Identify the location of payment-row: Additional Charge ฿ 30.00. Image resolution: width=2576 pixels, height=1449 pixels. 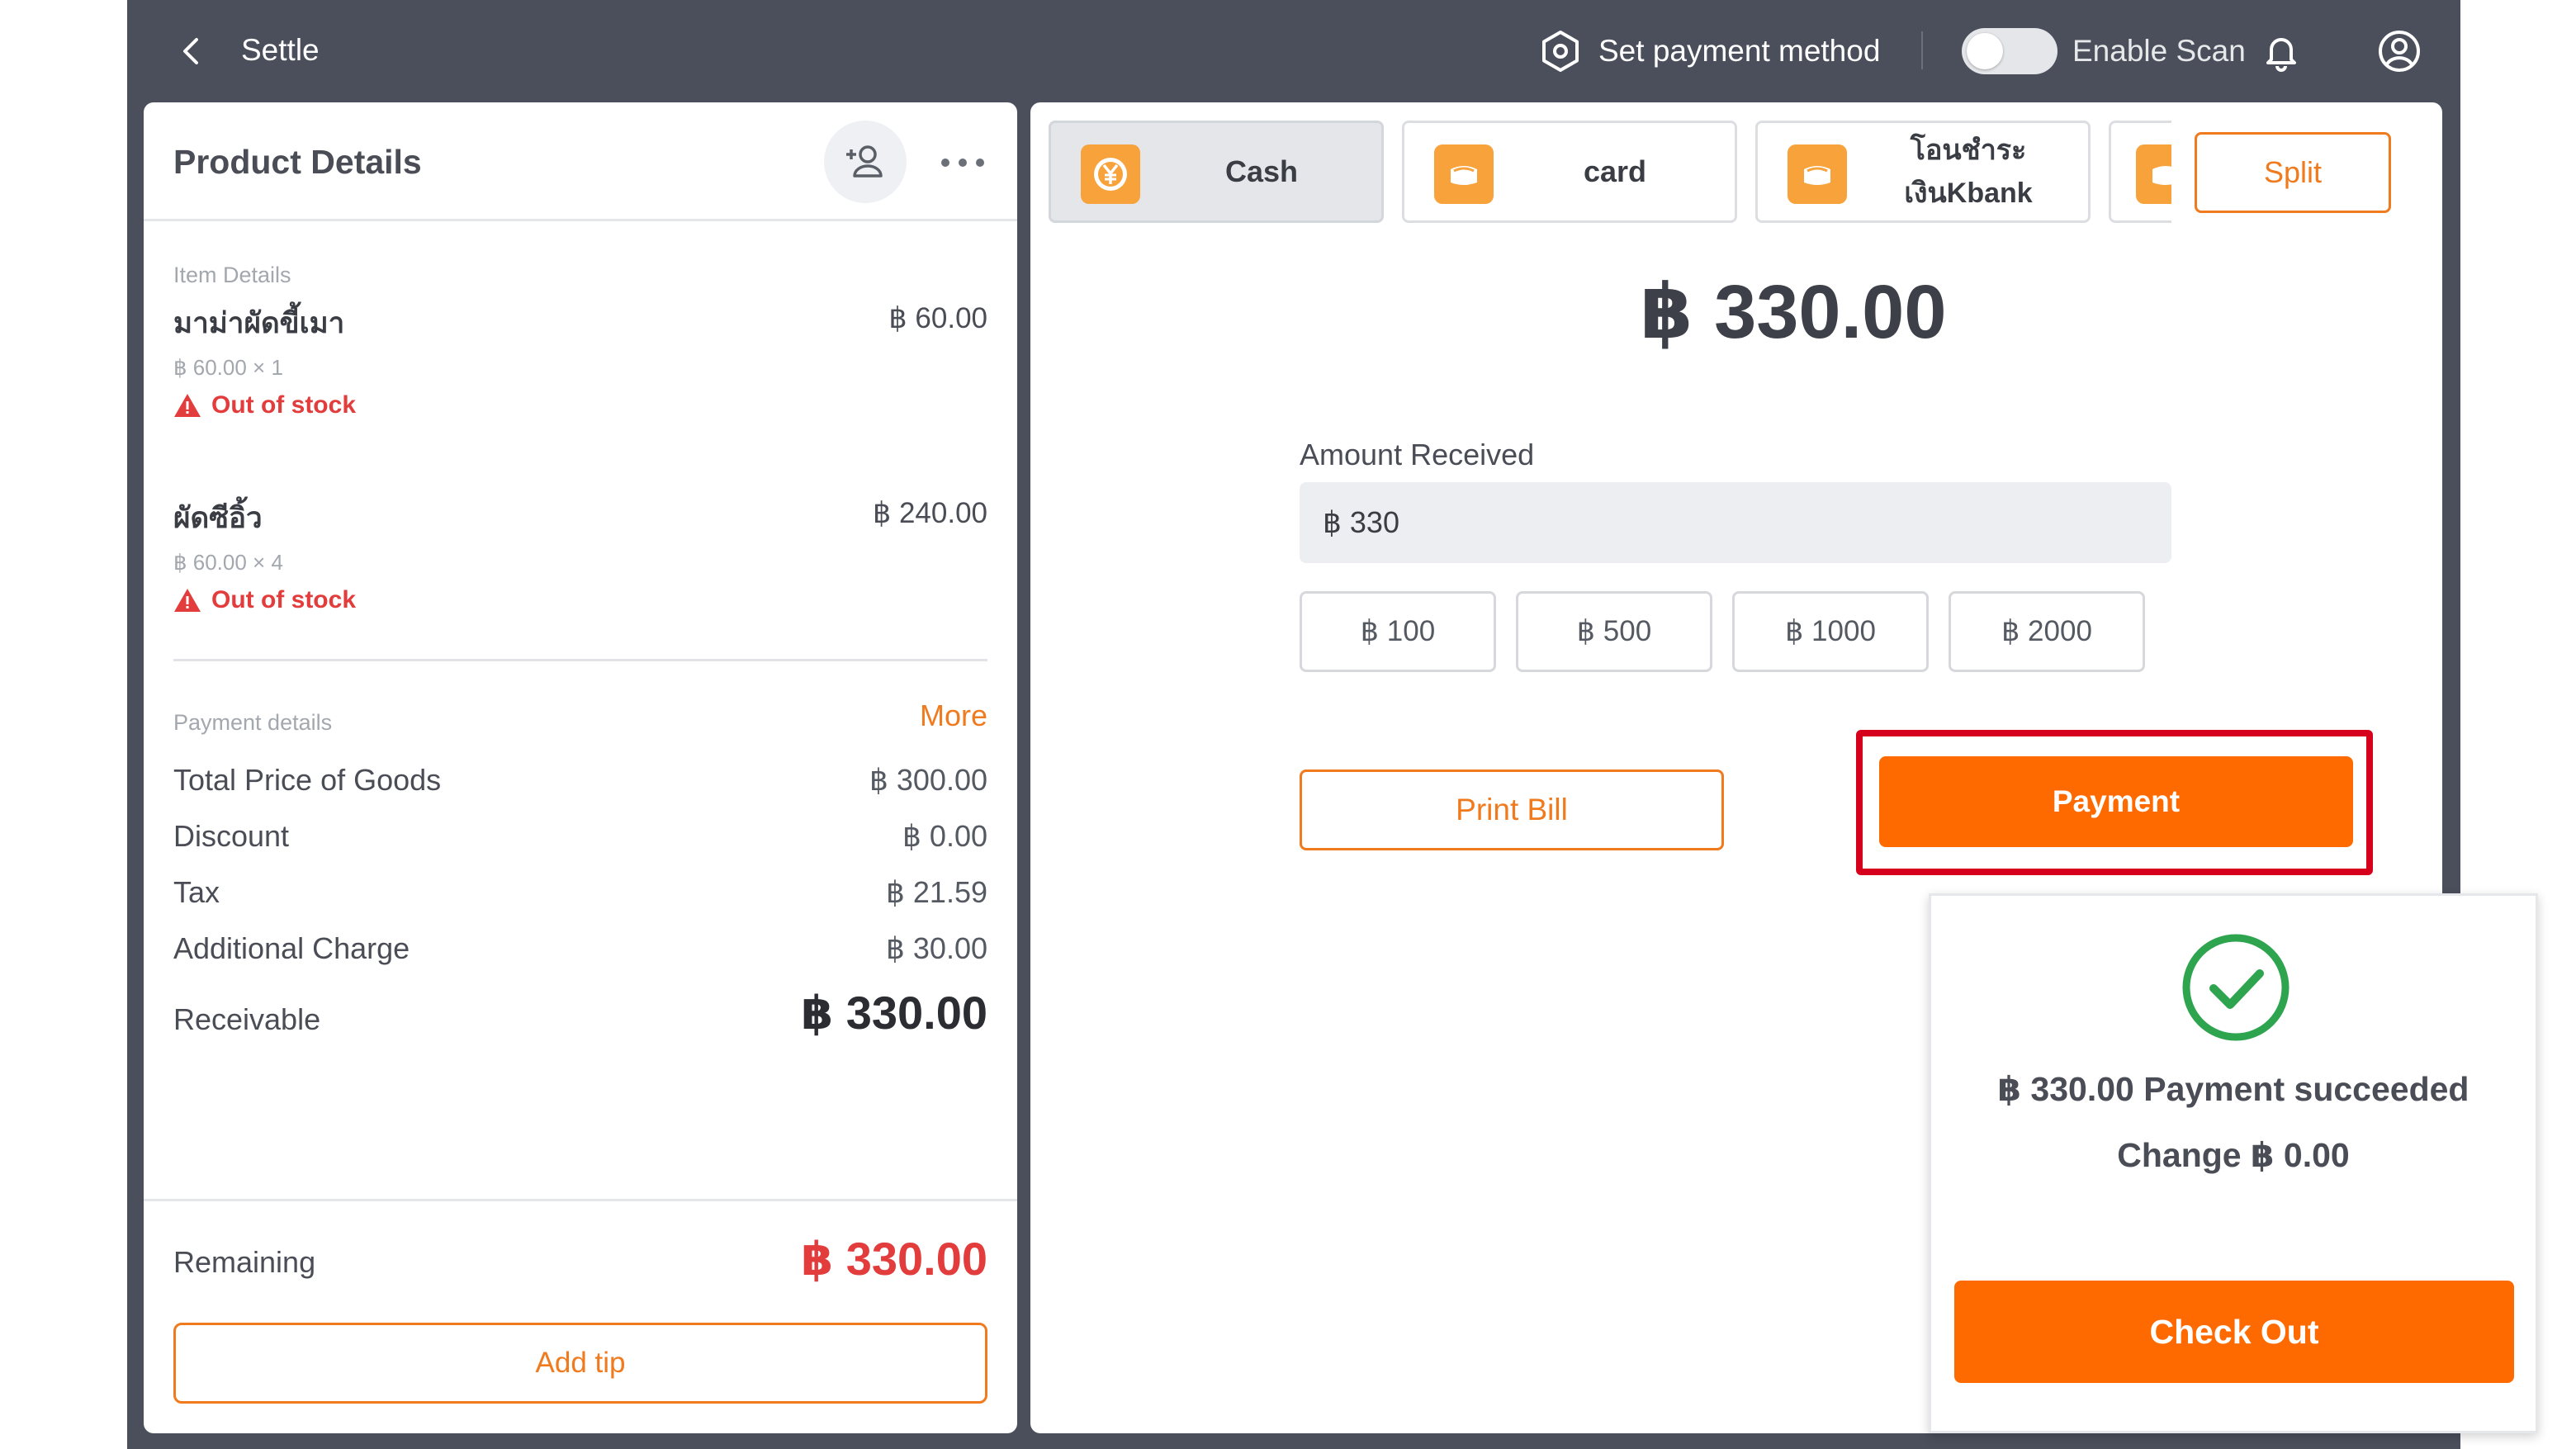
(580, 948).